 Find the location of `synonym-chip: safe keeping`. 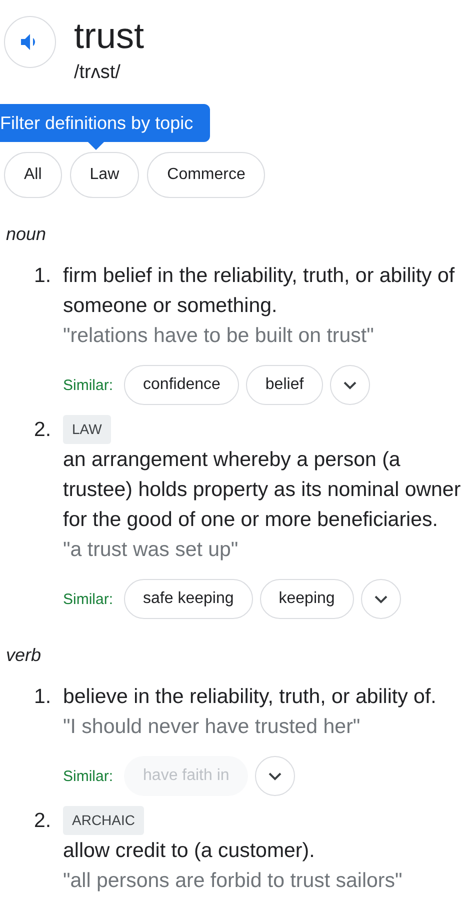

synonym-chip: safe keeping is located at coordinates (188, 599).